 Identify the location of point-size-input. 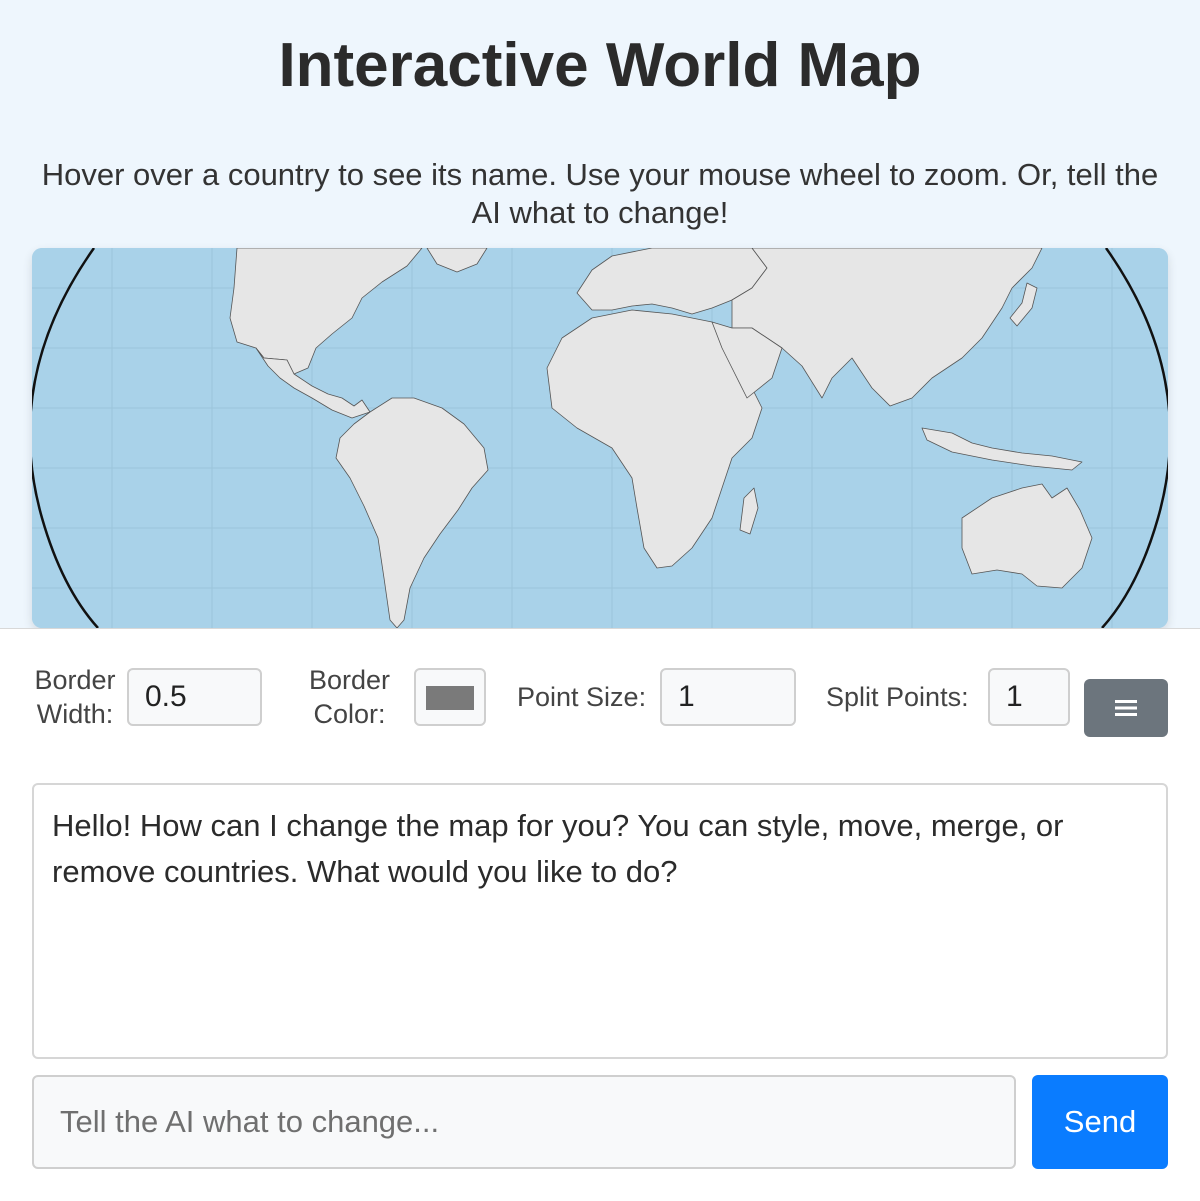
(728, 697).